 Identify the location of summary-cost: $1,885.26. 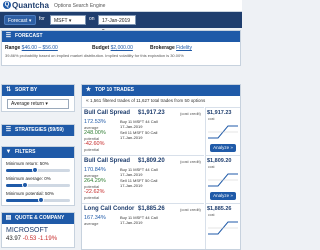
(219, 209).